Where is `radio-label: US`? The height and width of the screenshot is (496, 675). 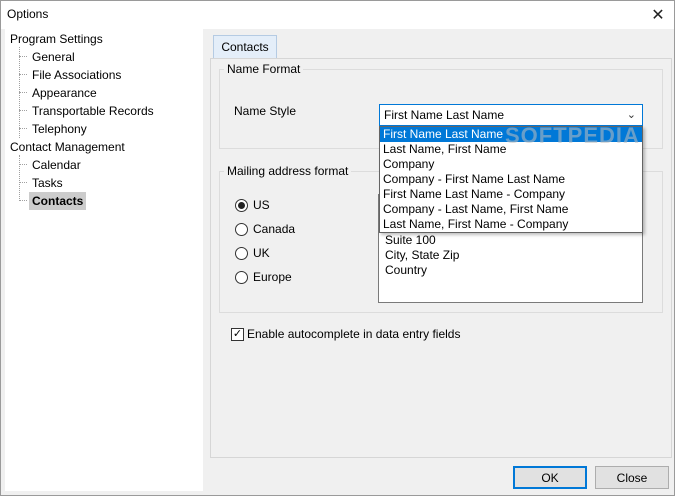 radio-label: US is located at coordinates (261, 205).